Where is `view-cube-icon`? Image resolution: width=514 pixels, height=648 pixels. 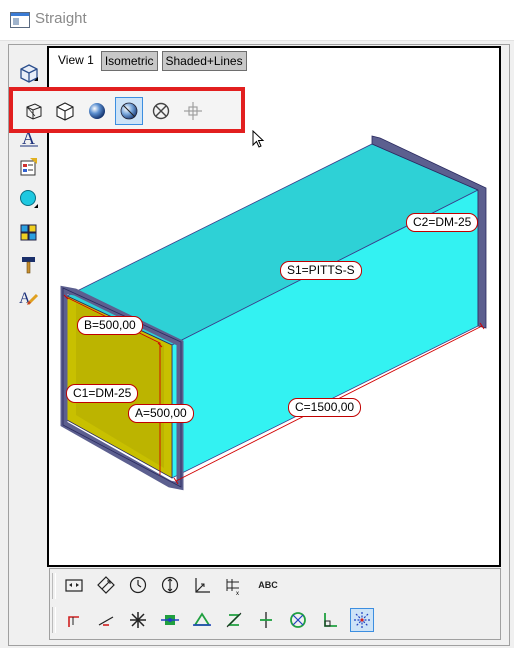 view-cube-icon is located at coordinates (29, 73).